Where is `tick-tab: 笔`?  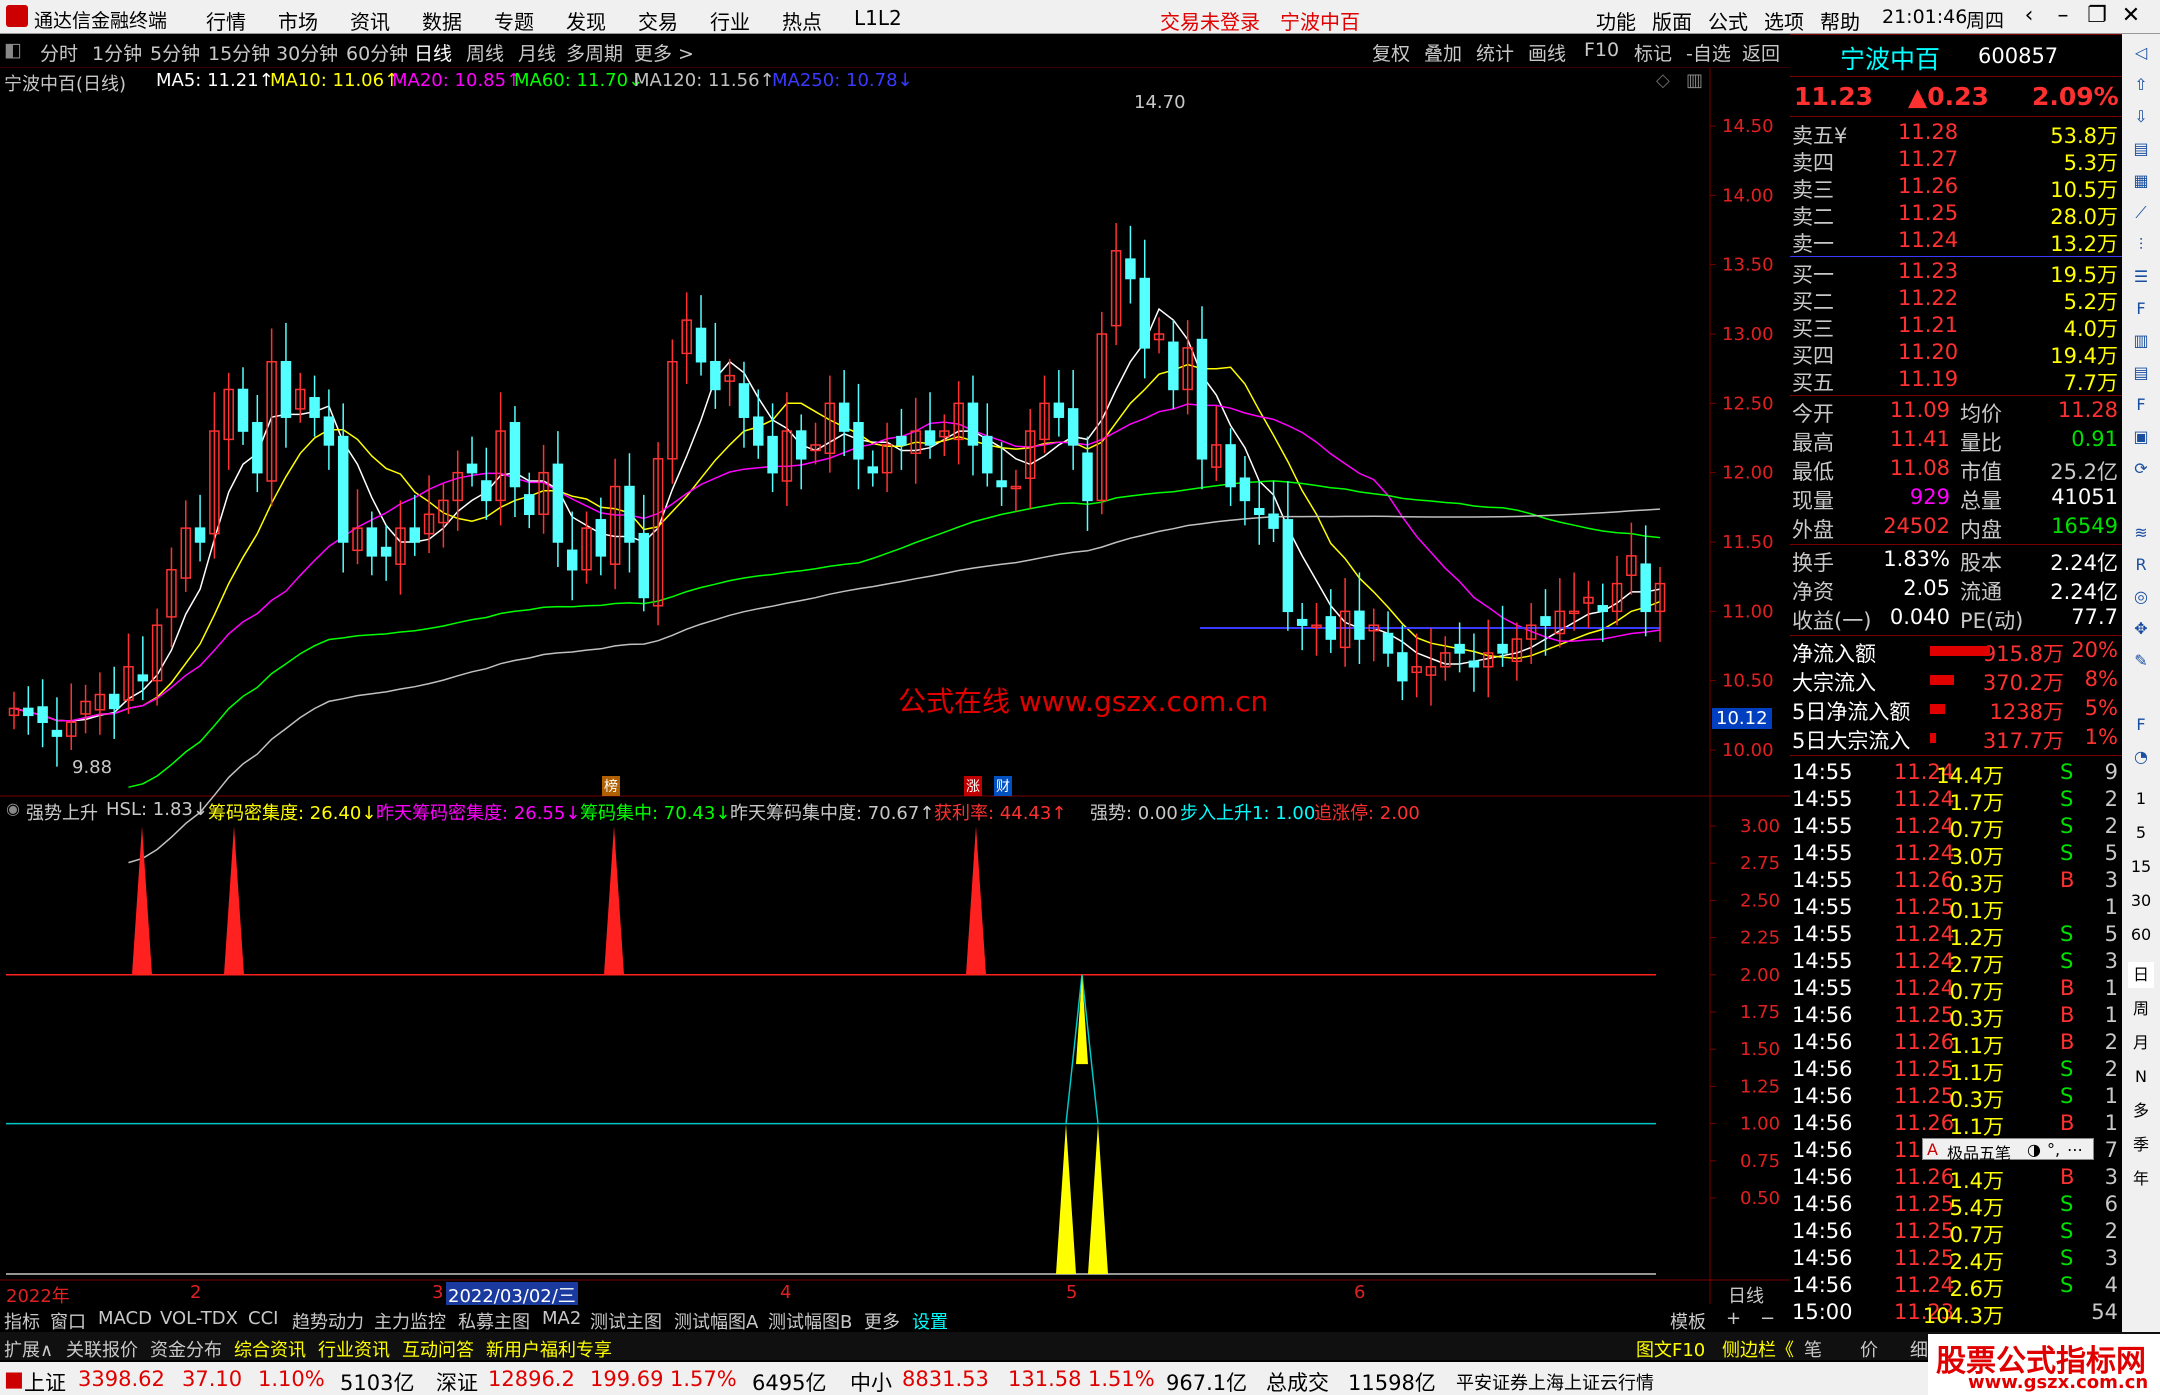 tick-tab: 笔 is located at coordinates (1813, 1349).